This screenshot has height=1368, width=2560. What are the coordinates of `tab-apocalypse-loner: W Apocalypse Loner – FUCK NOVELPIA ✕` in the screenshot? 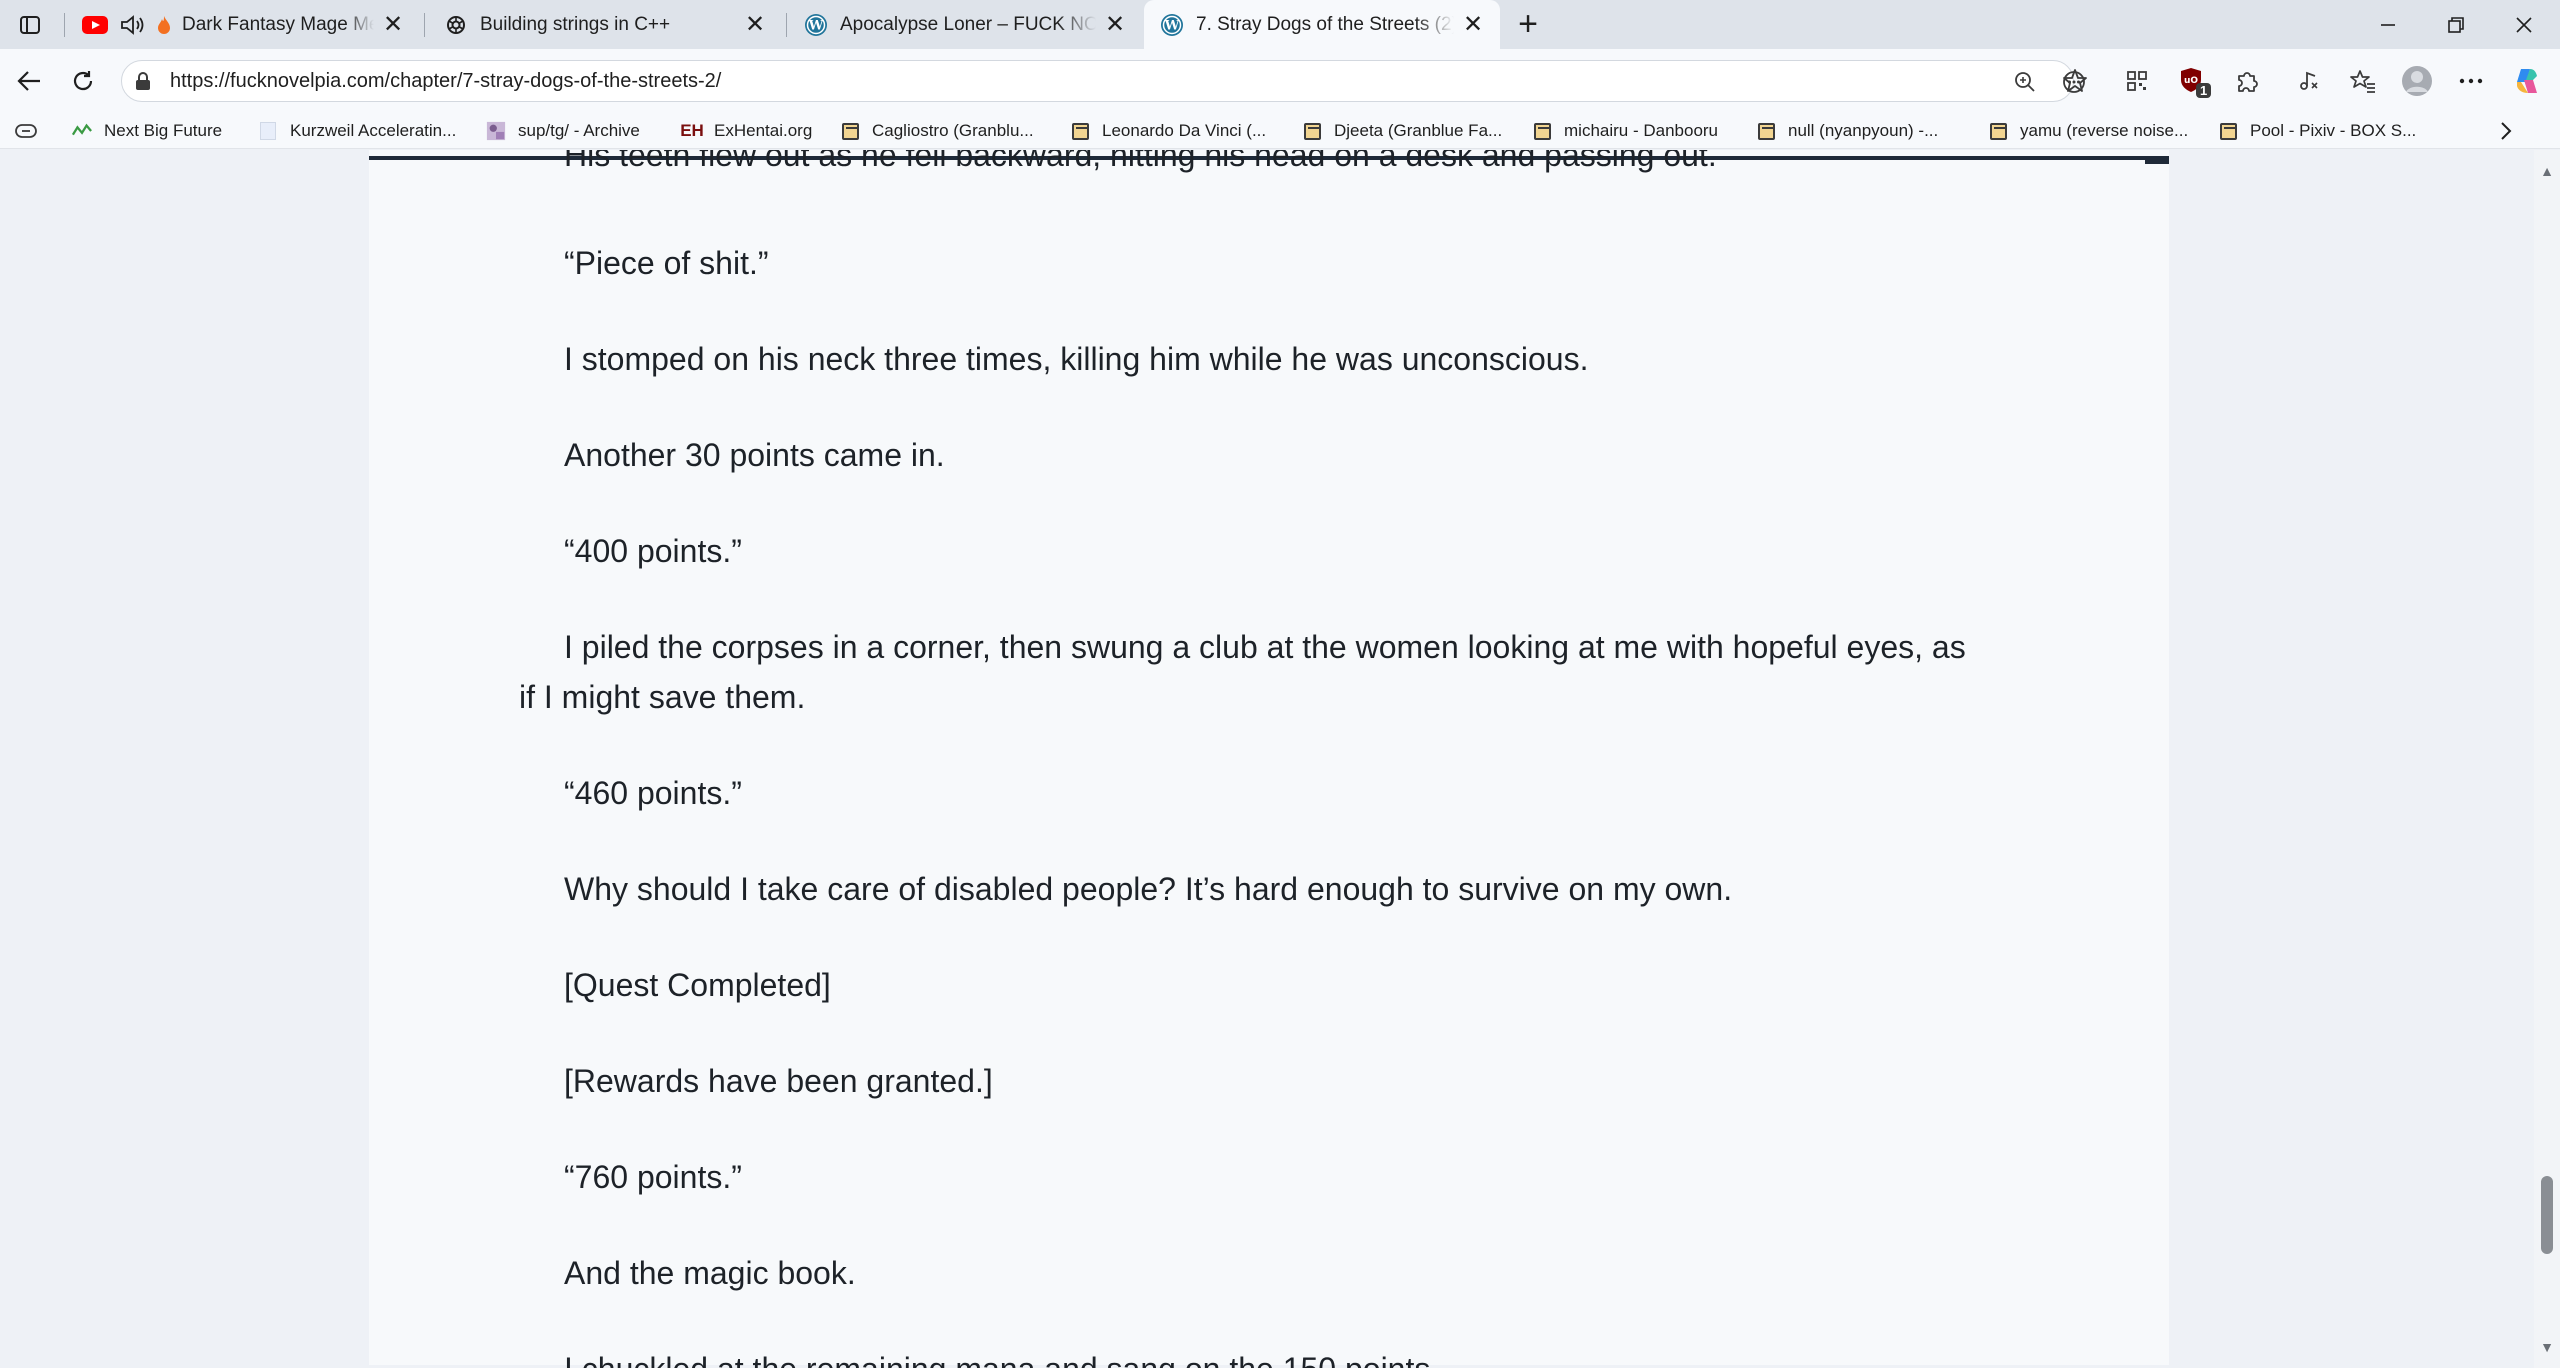 It's located at (965, 24).